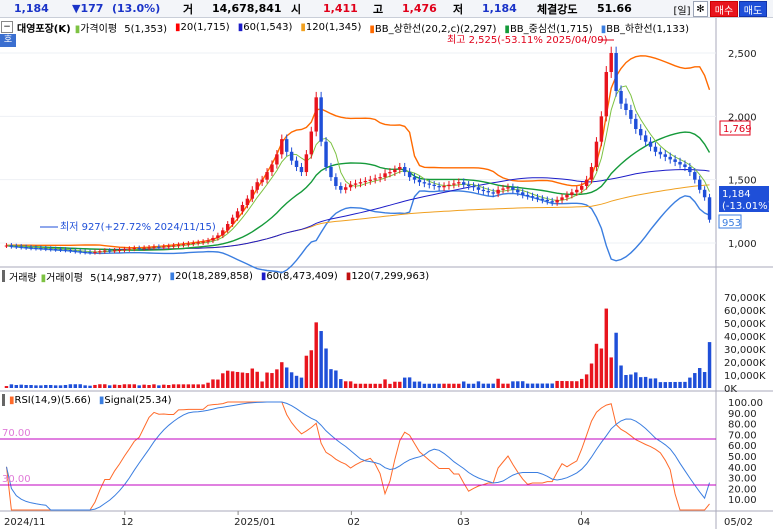 The image size is (773, 529). What do you see at coordinates (745, 324) in the screenshot?
I see `volume-tick-label: 50,000K` at bounding box center [745, 324].